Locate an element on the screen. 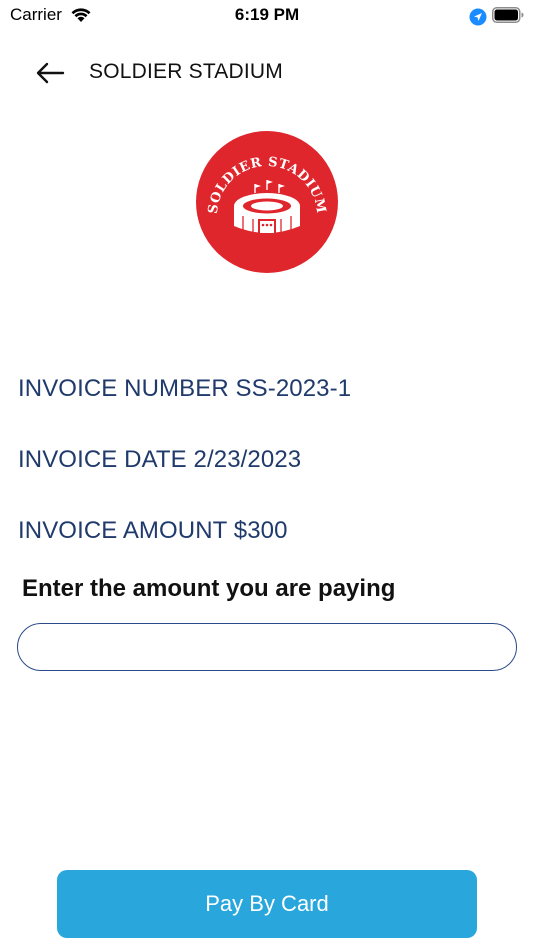  arrow-left-icon is located at coordinates (50, 73).